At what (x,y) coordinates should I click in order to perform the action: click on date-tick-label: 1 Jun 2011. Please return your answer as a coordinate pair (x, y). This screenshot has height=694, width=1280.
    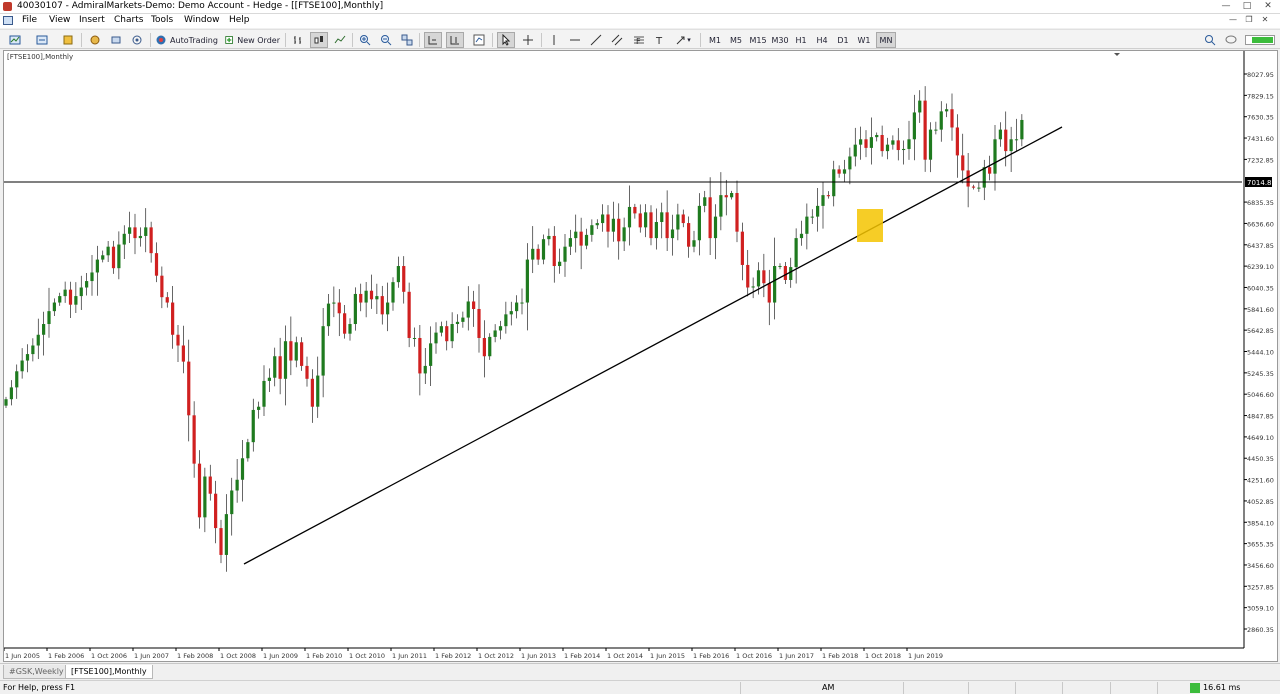
    Looking at the image, I should click on (409, 656).